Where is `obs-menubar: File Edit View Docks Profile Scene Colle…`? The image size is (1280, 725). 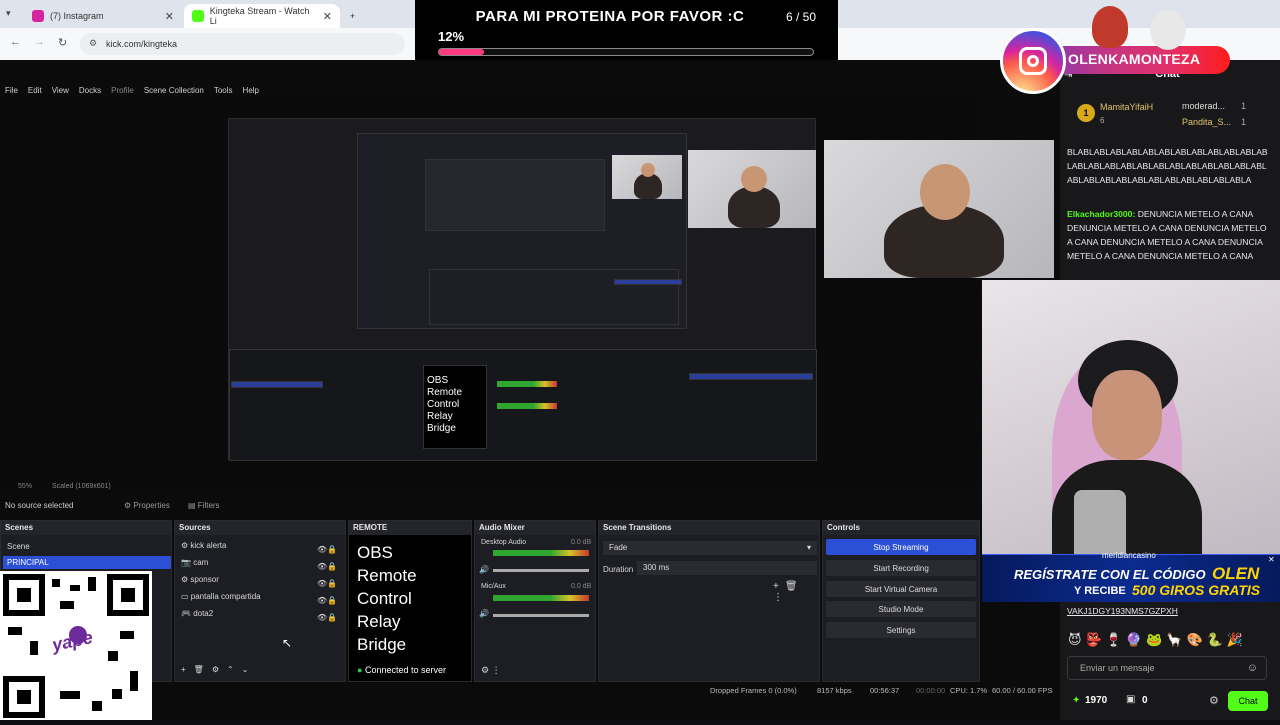 obs-menubar: File Edit View Docks Profile Scene Colle… is located at coordinates (530, 90).